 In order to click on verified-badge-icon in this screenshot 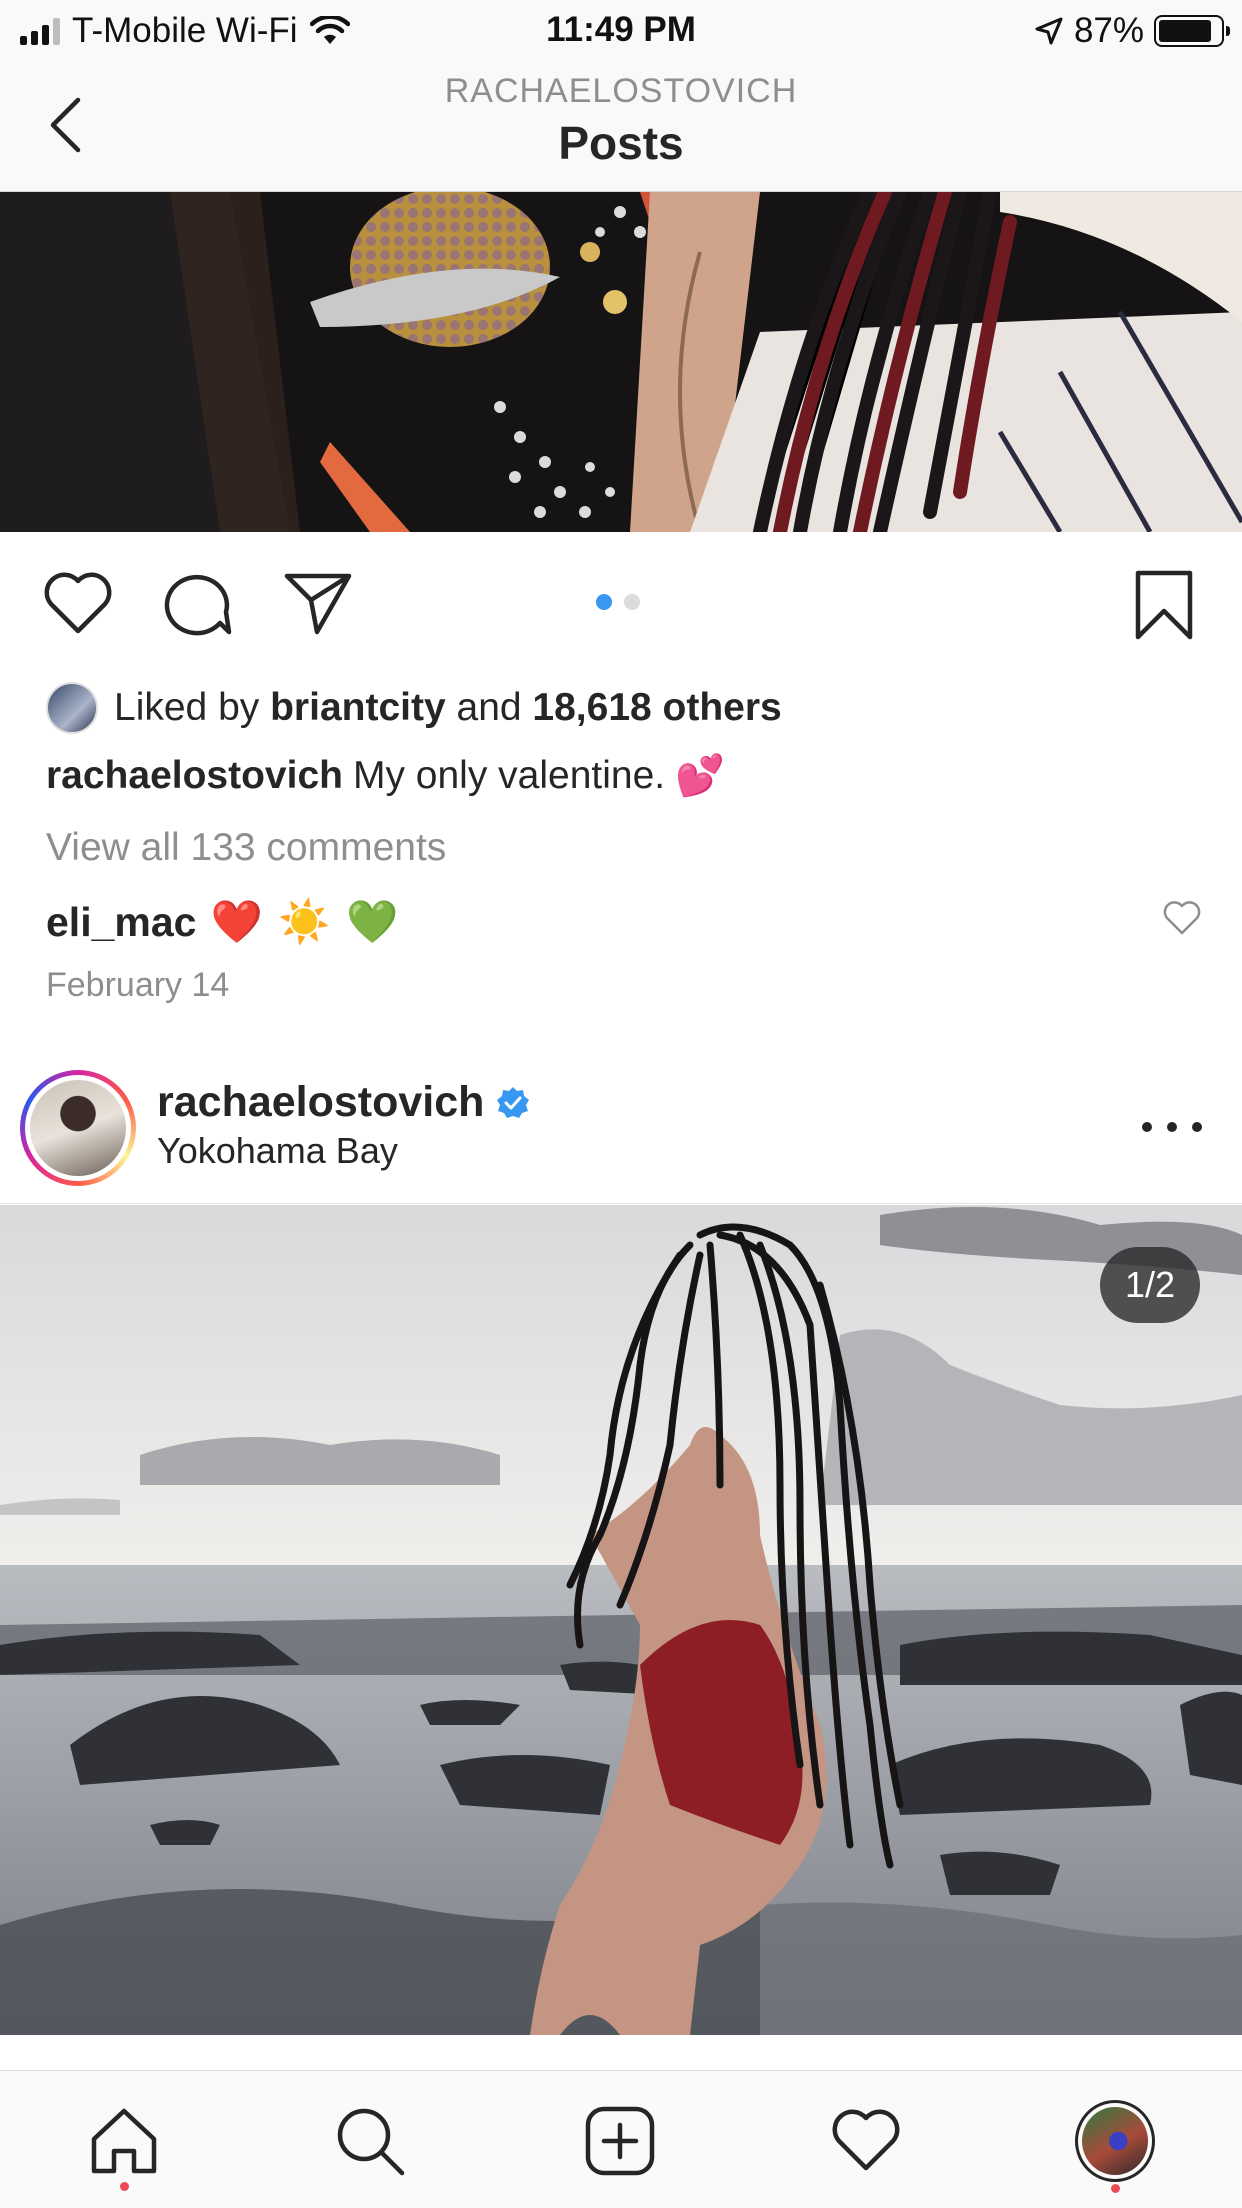, I will do `click(513, 1102)`.